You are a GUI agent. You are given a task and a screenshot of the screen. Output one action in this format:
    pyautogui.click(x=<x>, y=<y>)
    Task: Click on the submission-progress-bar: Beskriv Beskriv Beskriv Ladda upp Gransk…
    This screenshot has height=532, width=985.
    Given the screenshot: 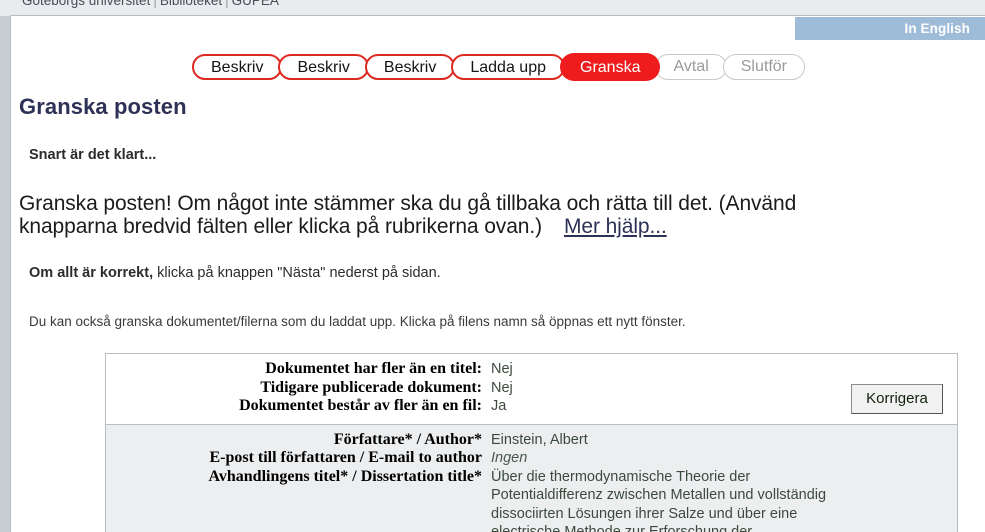 What is the action you would take?
    pyautogui.click(x=498, y=67)
    